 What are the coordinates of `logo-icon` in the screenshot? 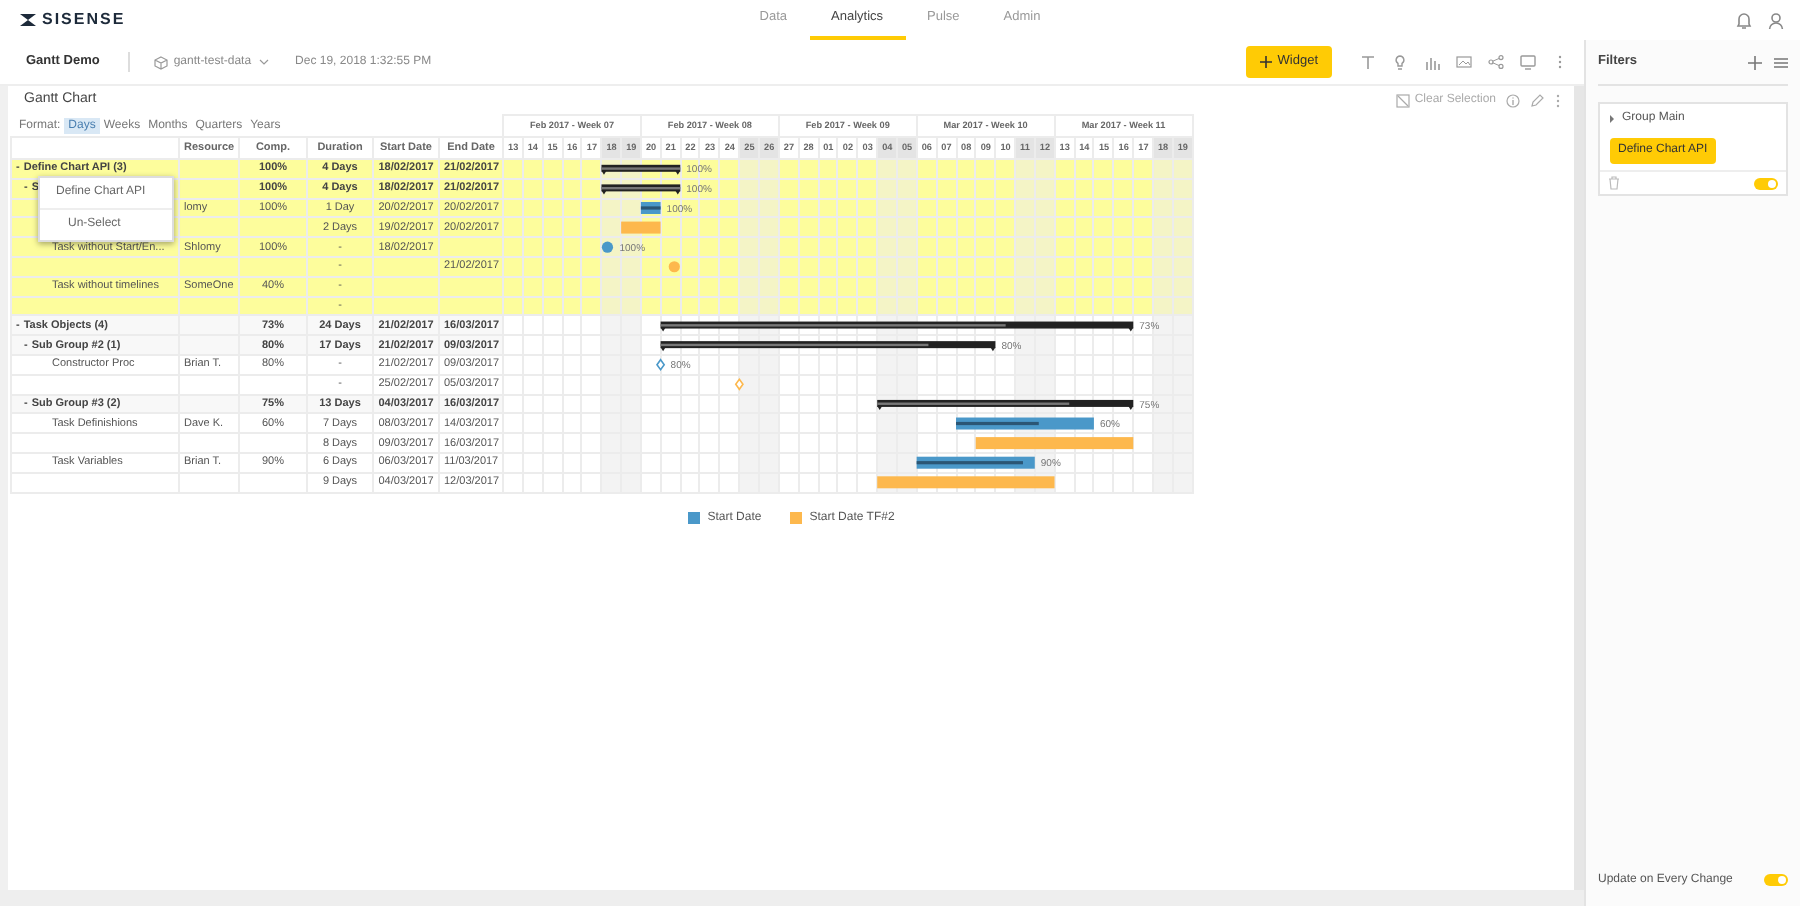 It's located at (29, 20).